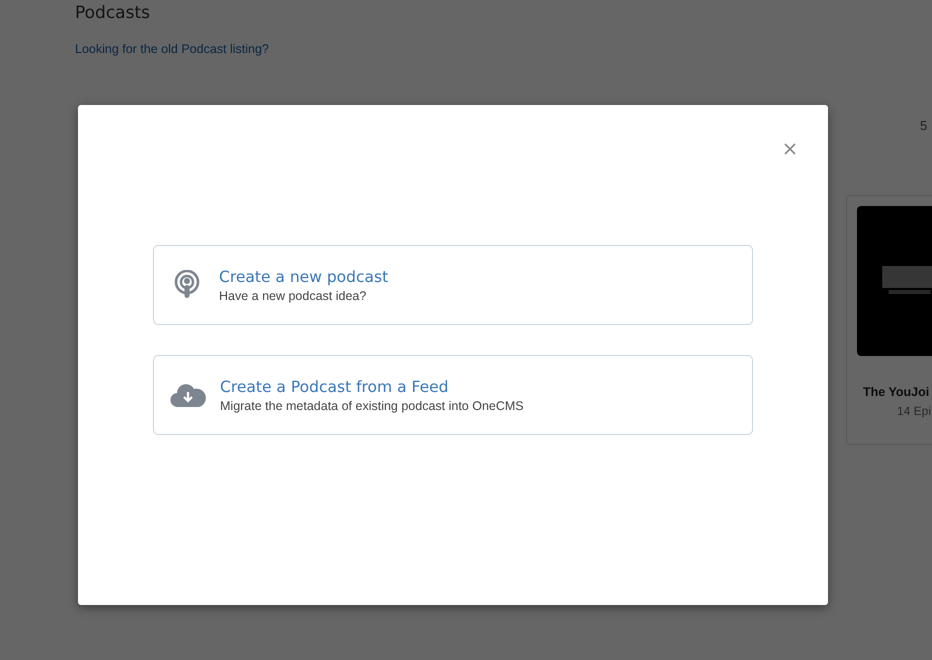 This screenshot has width=932, height=660. What do you see at coordinates (453, 285) in the screenshot?
I see `option-card: Create a new podcast Have a new podcast idea?` at bounding box center [453, 285].